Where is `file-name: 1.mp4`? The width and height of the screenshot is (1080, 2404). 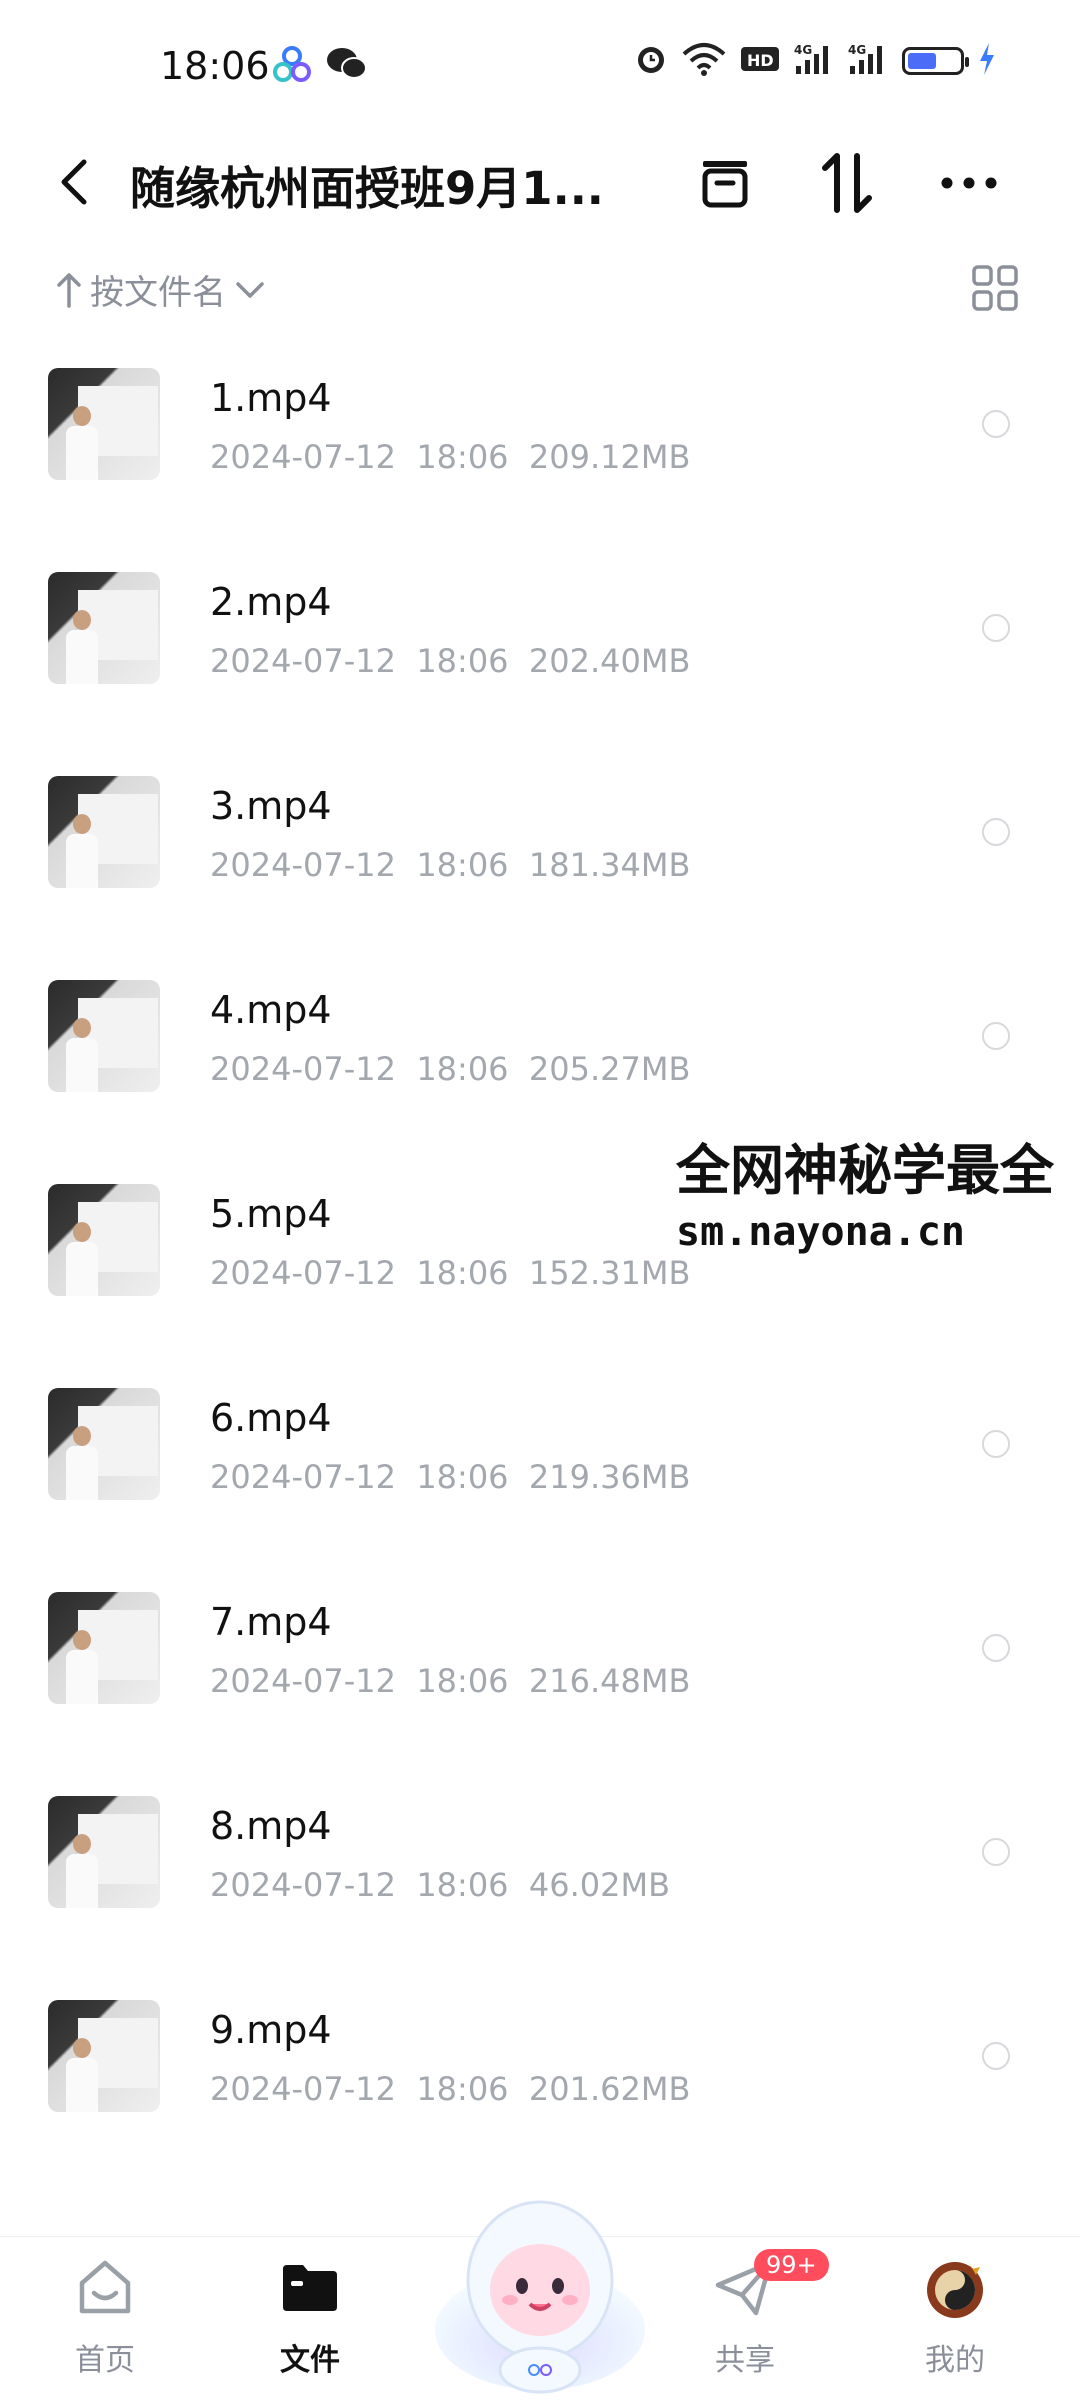 file-name: 1.mp4 is located at coordinates (271, 398).